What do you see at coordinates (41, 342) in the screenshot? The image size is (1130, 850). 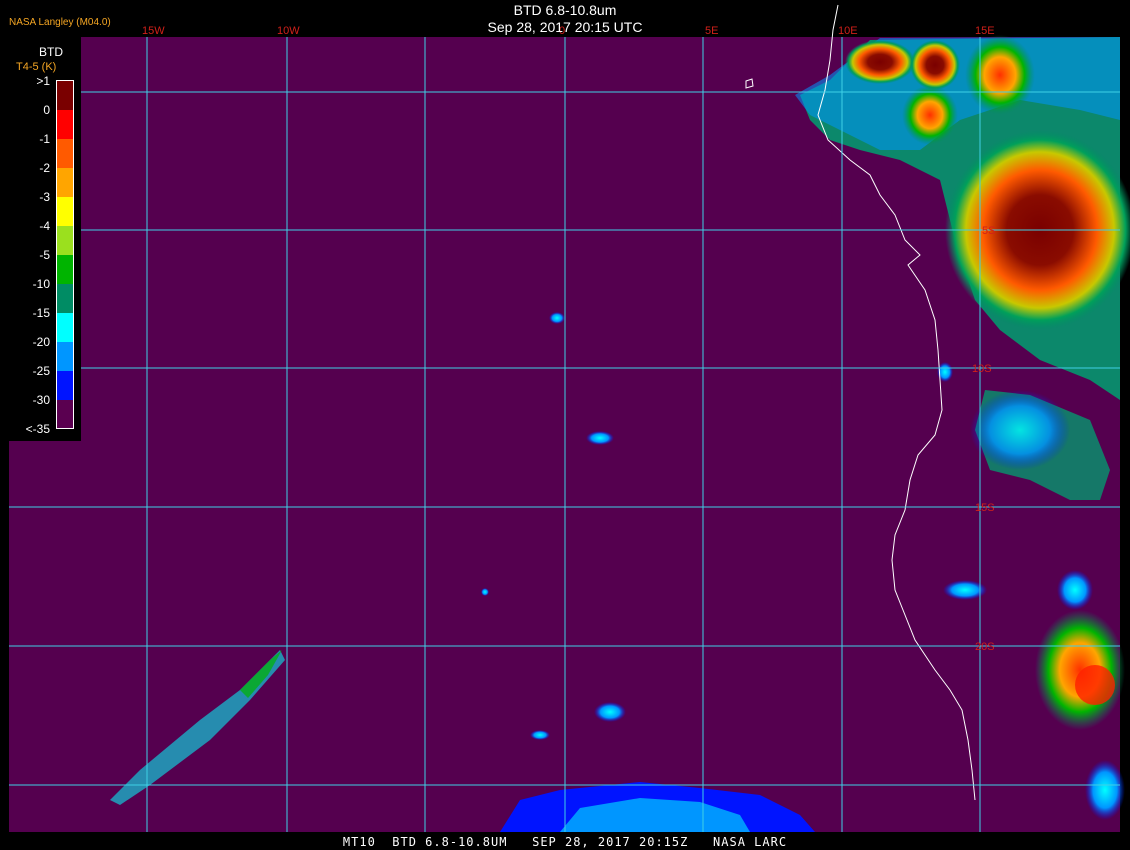 I see `legend-label: -20` at bounding box center [41, 342].